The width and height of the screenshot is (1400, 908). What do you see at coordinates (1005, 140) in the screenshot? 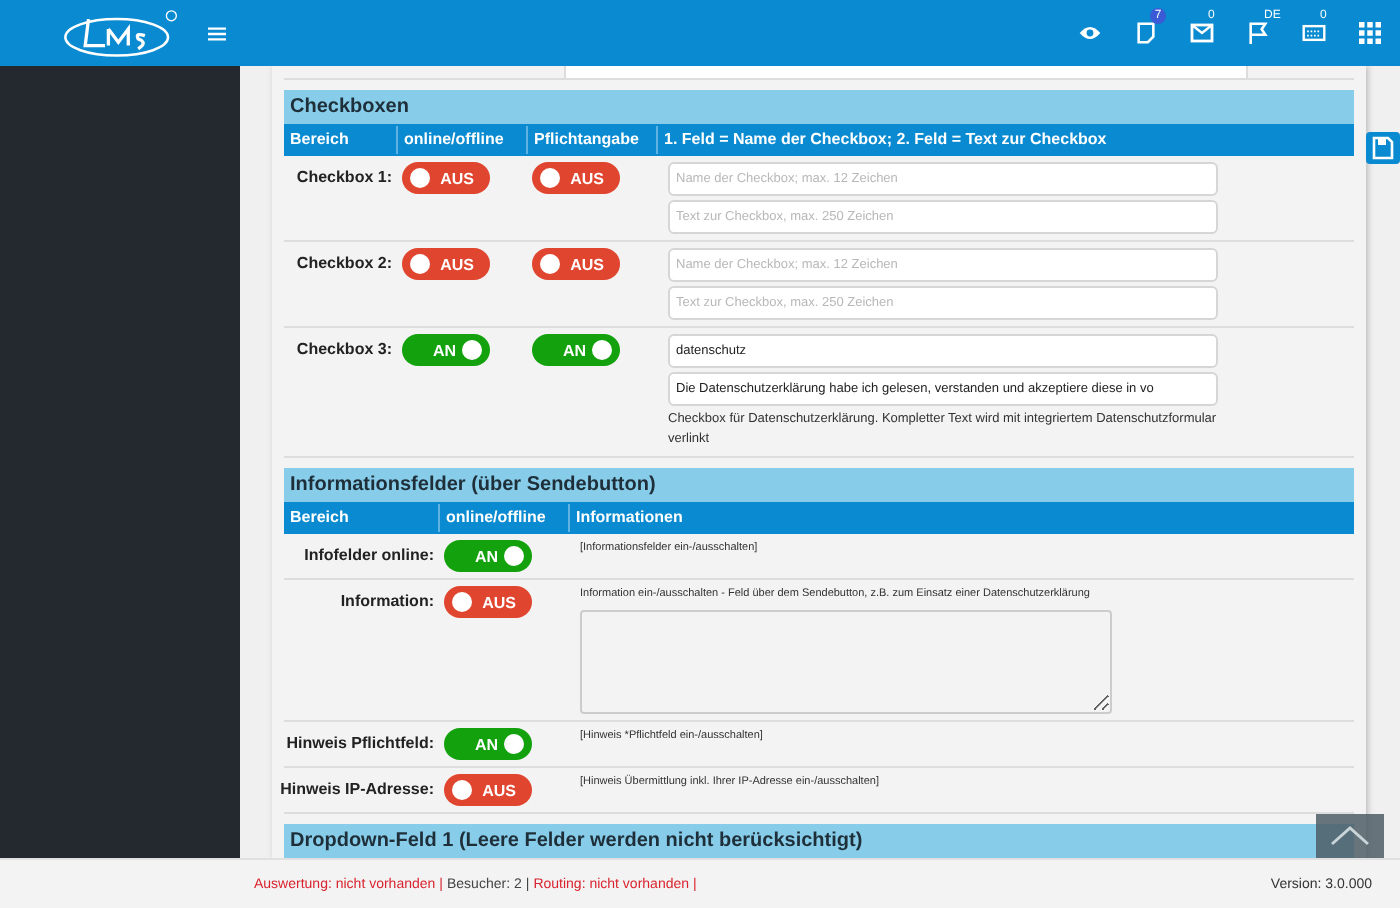
I see `column-header: 1. Feld = Name der Checkbox; 2. Feld = Text zur Checkbox` at bounding box center [1005, 140].